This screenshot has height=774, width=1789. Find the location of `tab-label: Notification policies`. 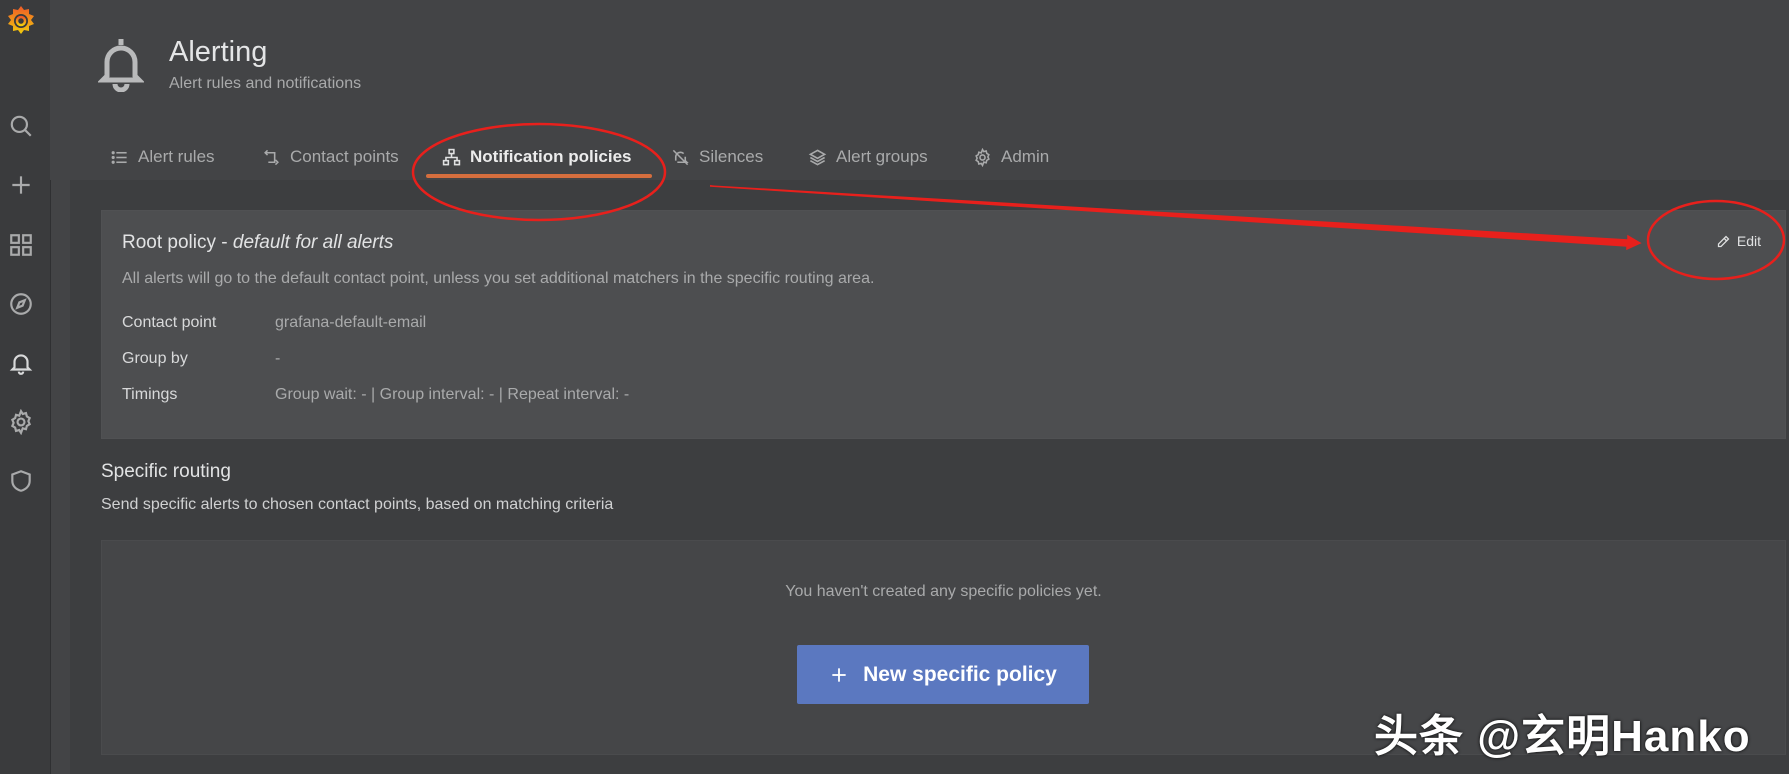

tab-label: Notification policies is located at coordinates (551, 156).